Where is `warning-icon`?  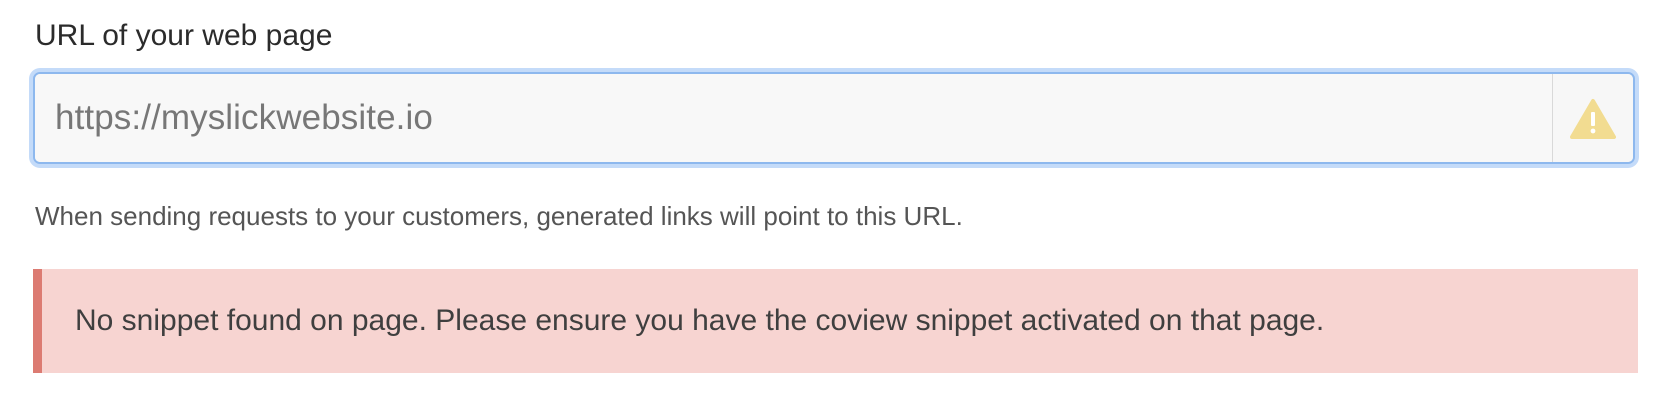 warning-icon is located at coordinates (1593, 119).